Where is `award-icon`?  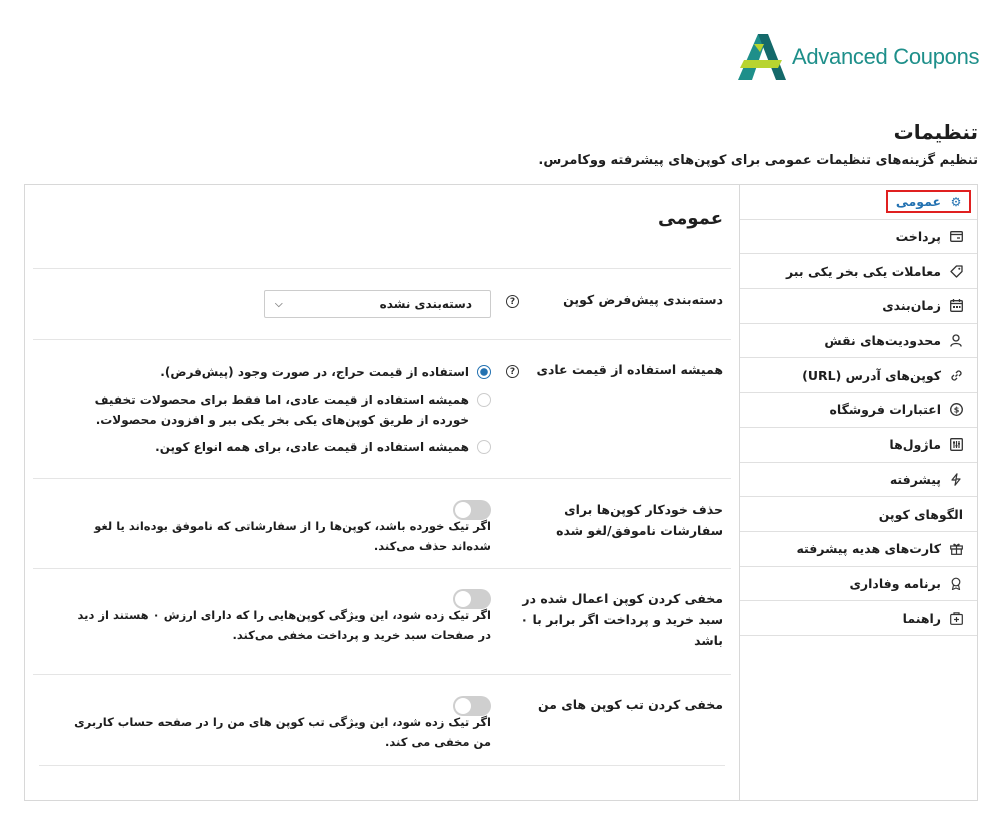
award-icon is located at coordinates (956, 583).